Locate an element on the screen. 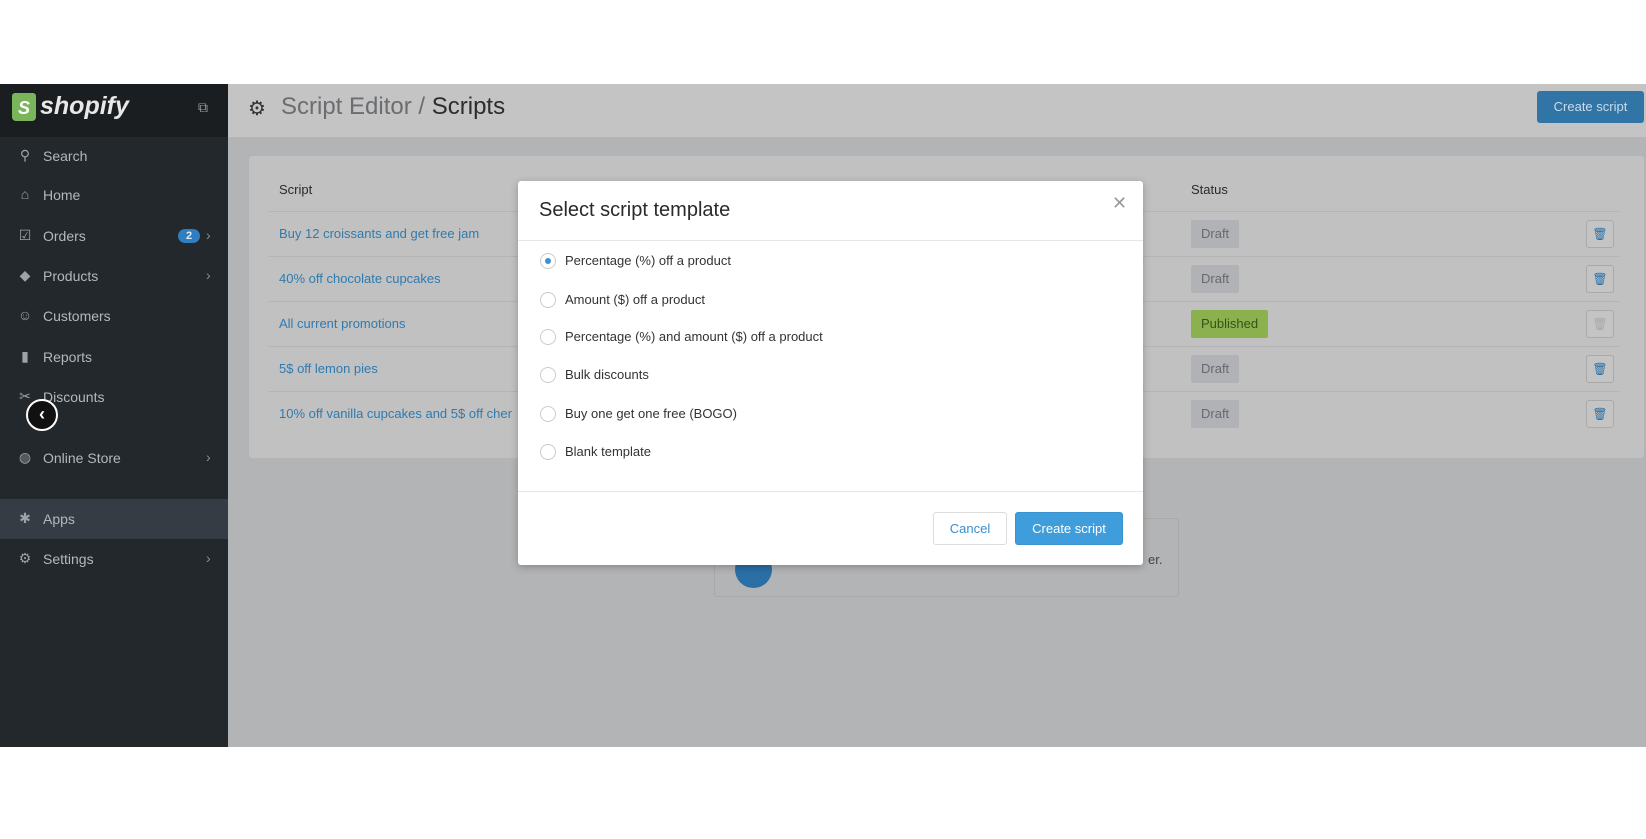 This screenshot has width=1646, height=839. sidebar-item-home: ⌂ Home is located at coordinates (114, 195).